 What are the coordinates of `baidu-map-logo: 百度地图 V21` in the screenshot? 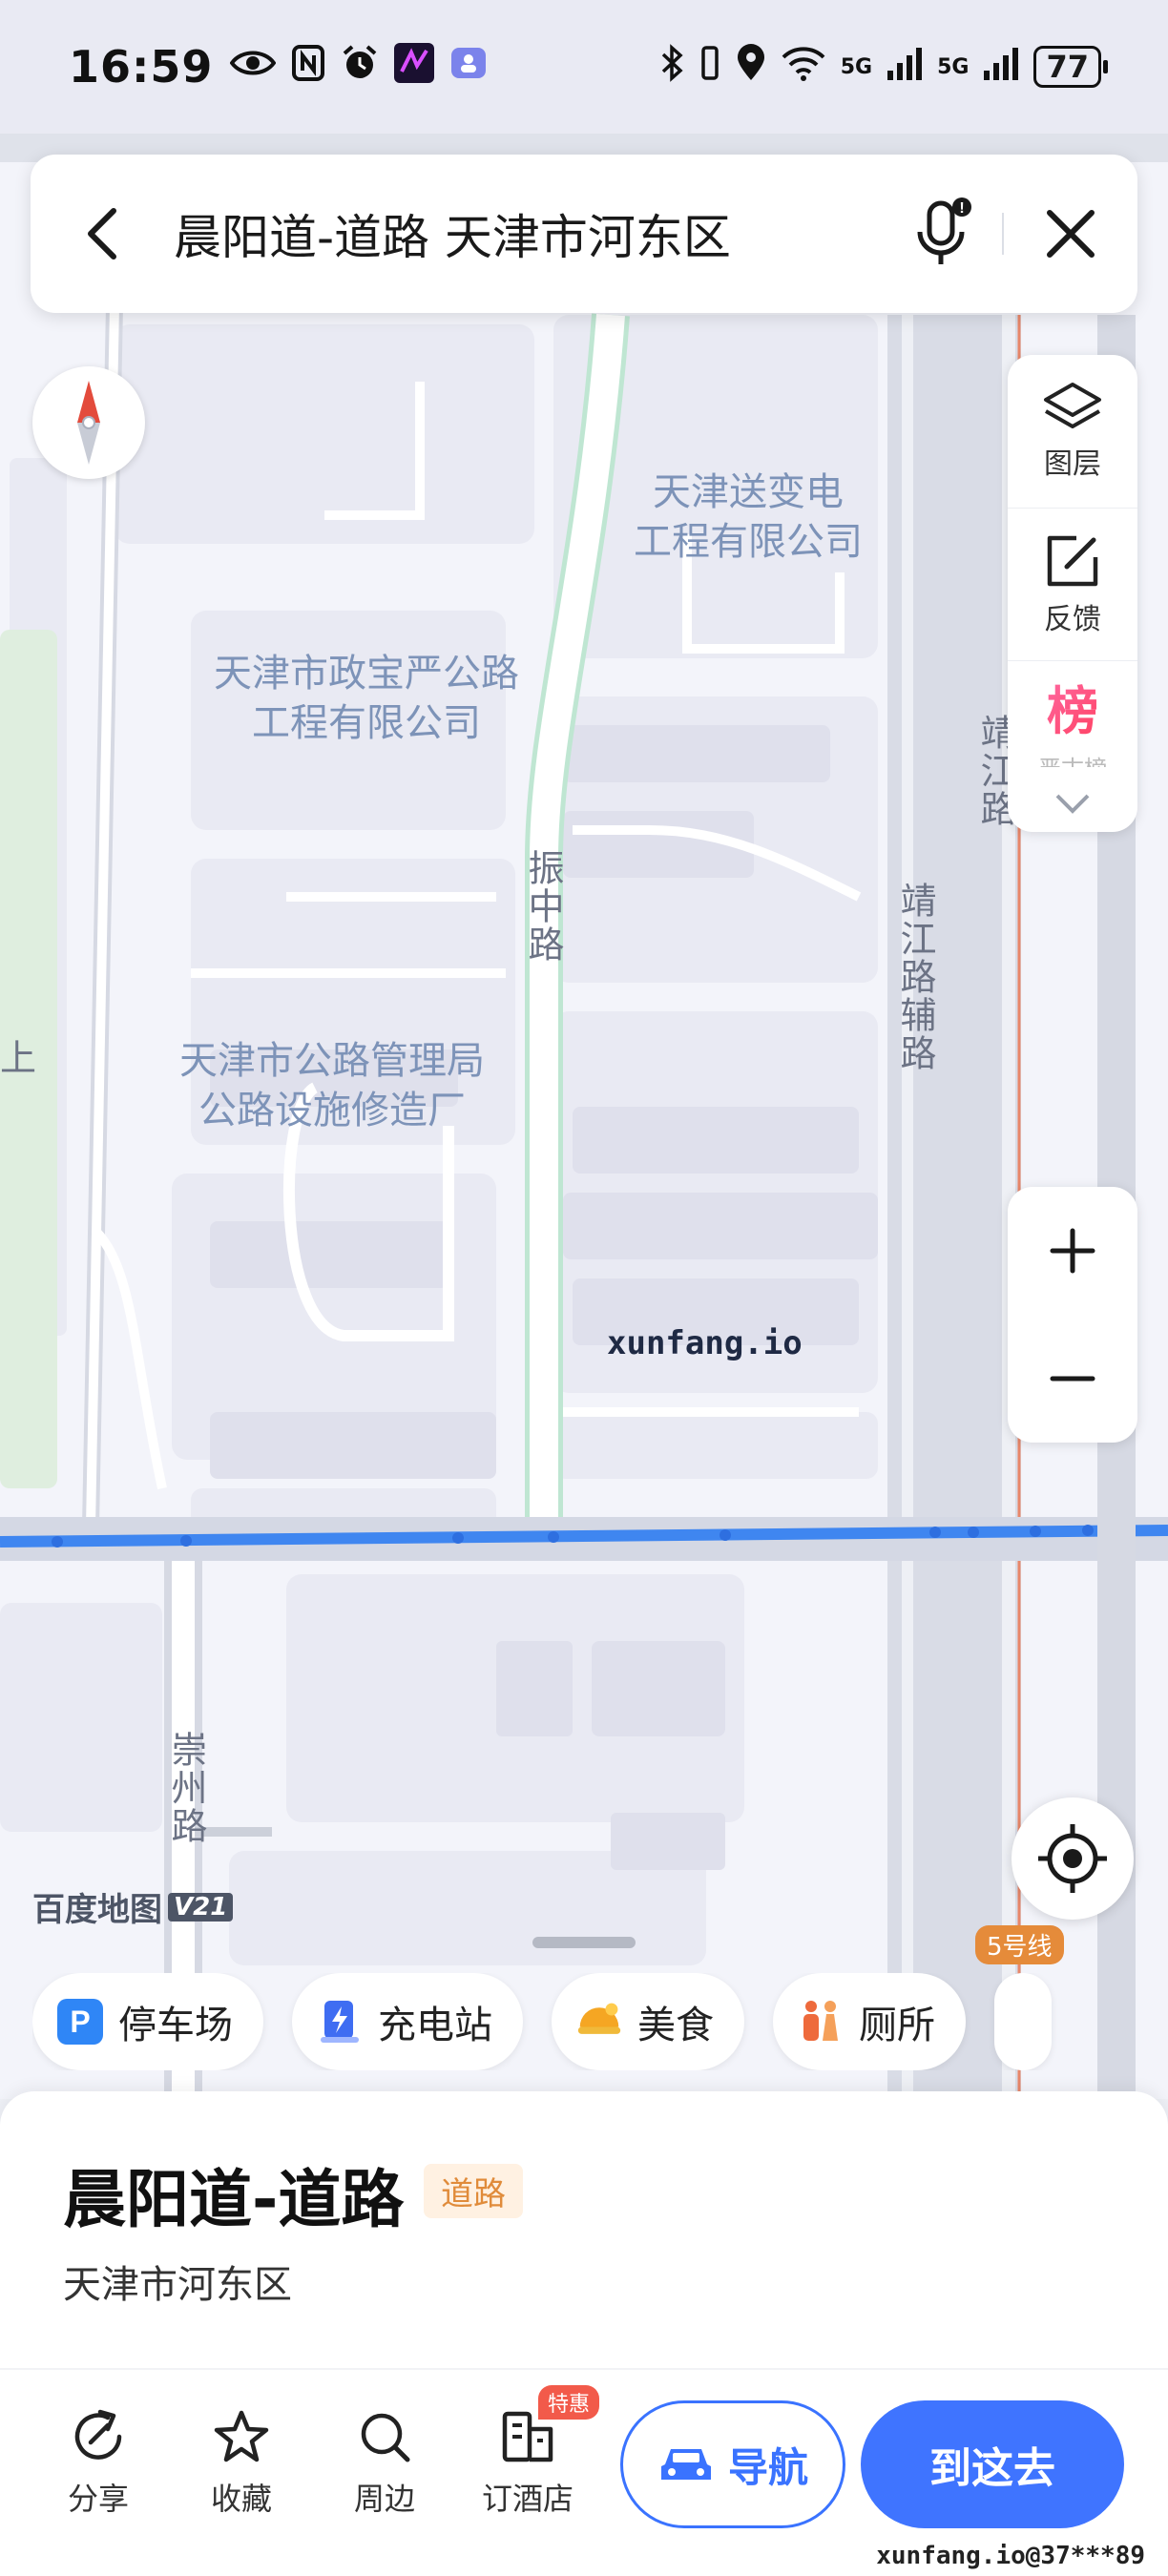 It's located at (133, 1906).